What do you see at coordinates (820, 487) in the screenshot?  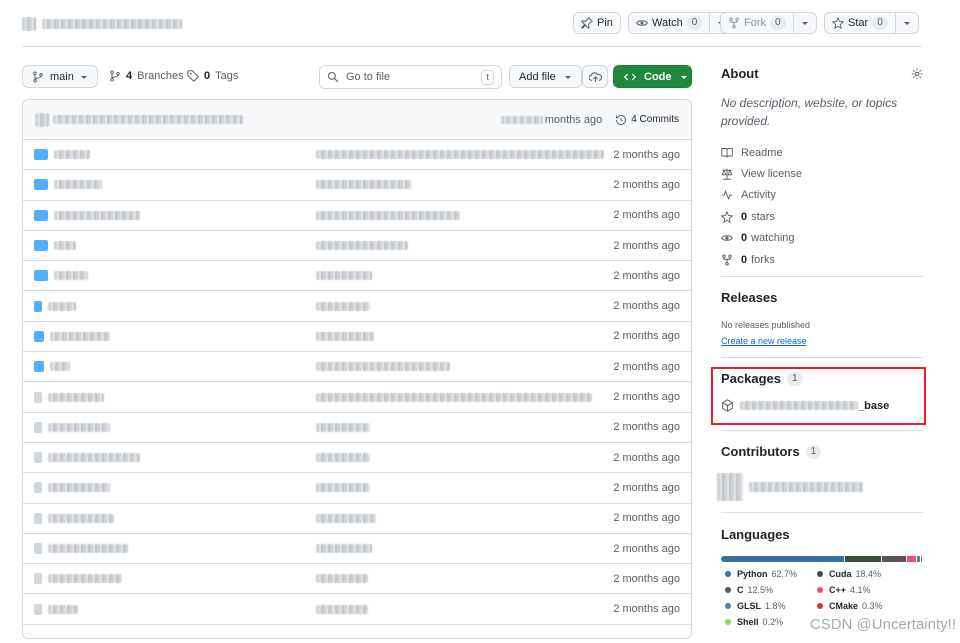 I see `contributor-item` at bounding box center [820, 487].